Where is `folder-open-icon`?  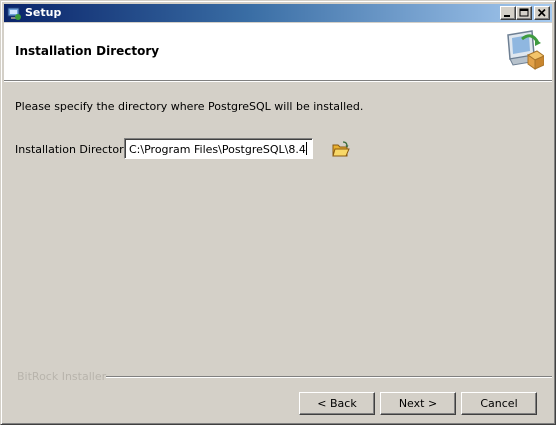 folder-open-icon is located at coordinates (341, 149).